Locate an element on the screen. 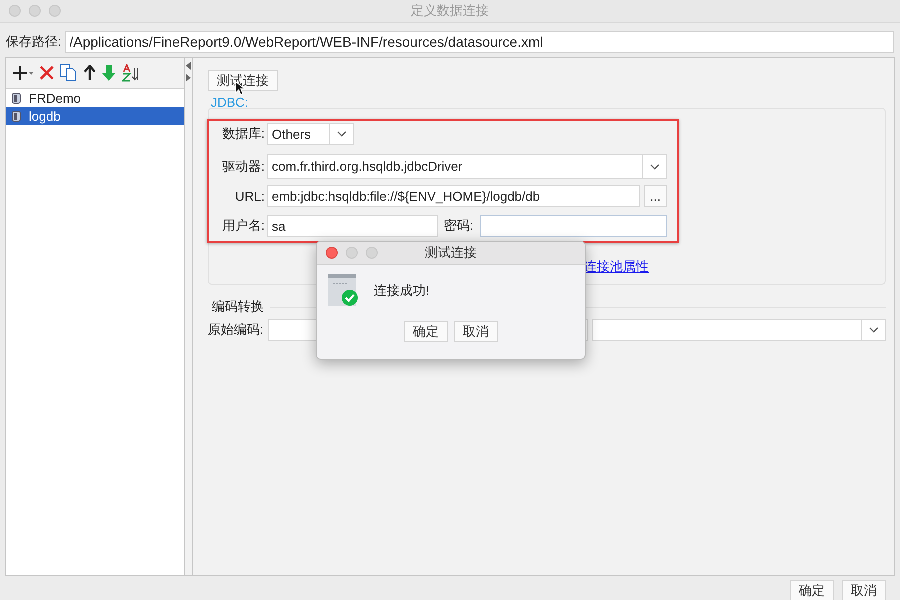 The width and height of the screenshot is (900, 600). url-field: emb:jdbc:hsqldb:file://${ENV_HOME}/logdb/db is located at coordinates (453, 196).